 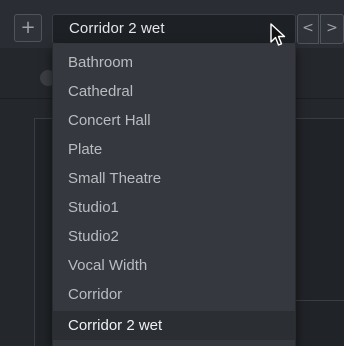 I want to click on preset-nav: < >, so click(x=320, y=29).